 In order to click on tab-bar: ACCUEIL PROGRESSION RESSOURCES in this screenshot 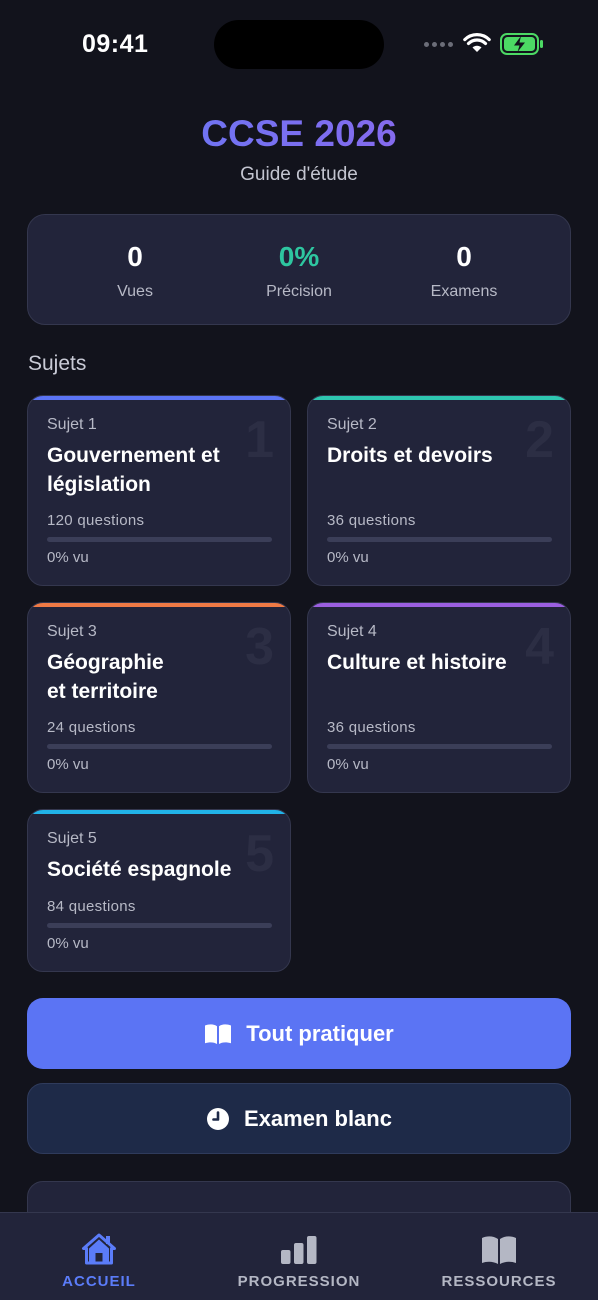, I will do `click(299, 1256)`.